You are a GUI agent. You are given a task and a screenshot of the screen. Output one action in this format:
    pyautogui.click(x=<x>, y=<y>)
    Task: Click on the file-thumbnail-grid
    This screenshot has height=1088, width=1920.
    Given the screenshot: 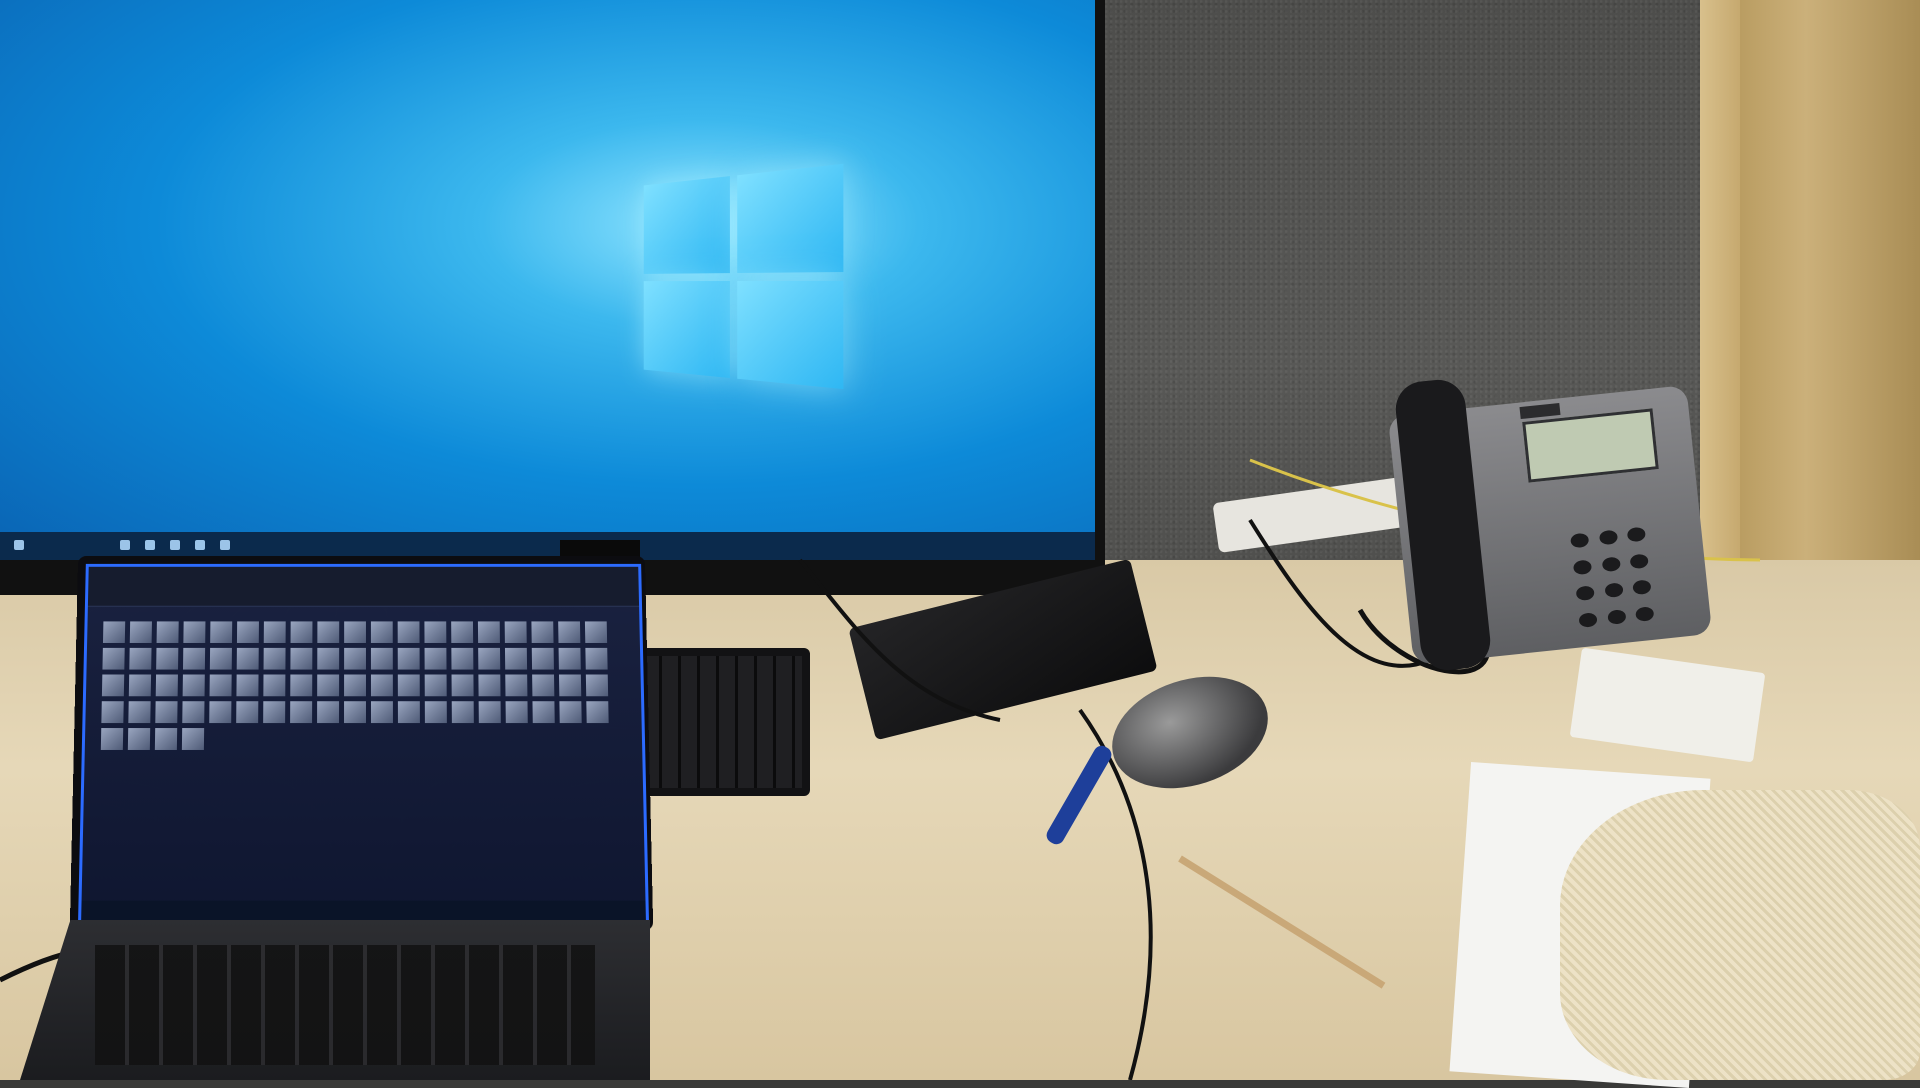 What is the action you would take?
    pyautogui.click(x=360, y=685)
    